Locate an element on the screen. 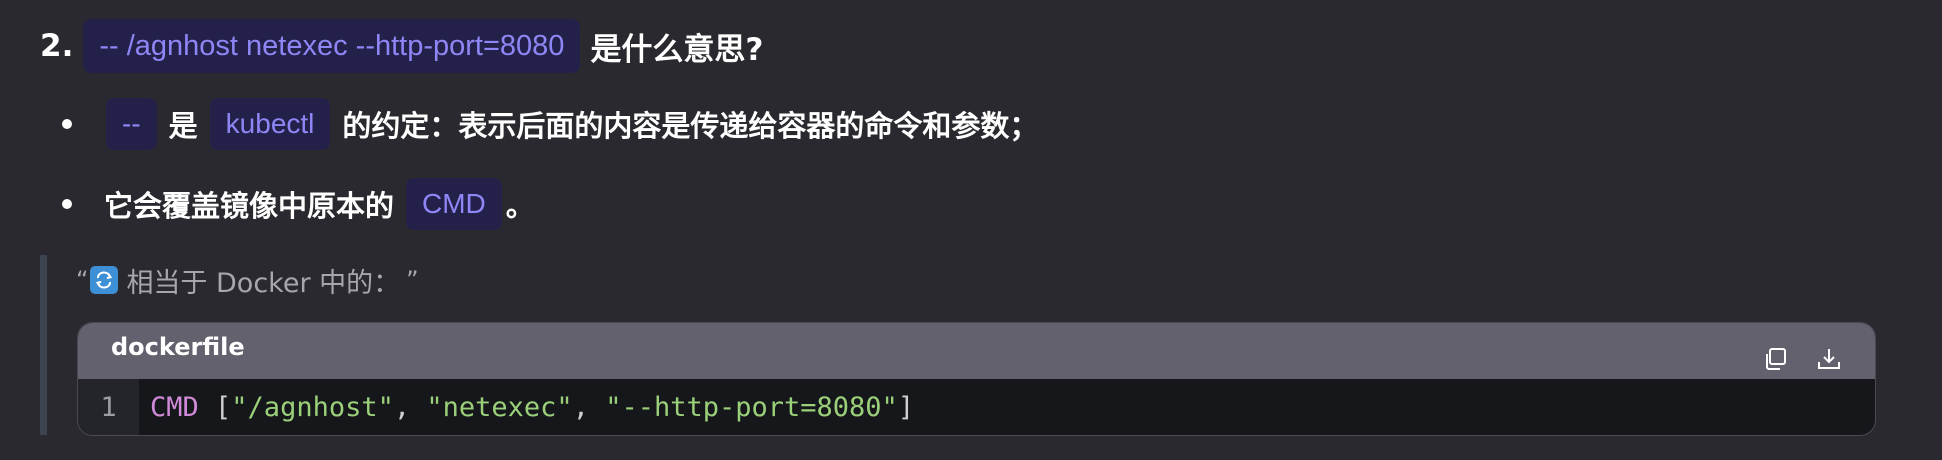 Image resolution: width=1942 pixels, height=460 pixels. repeat-icon is located at coordinates (104, 280).